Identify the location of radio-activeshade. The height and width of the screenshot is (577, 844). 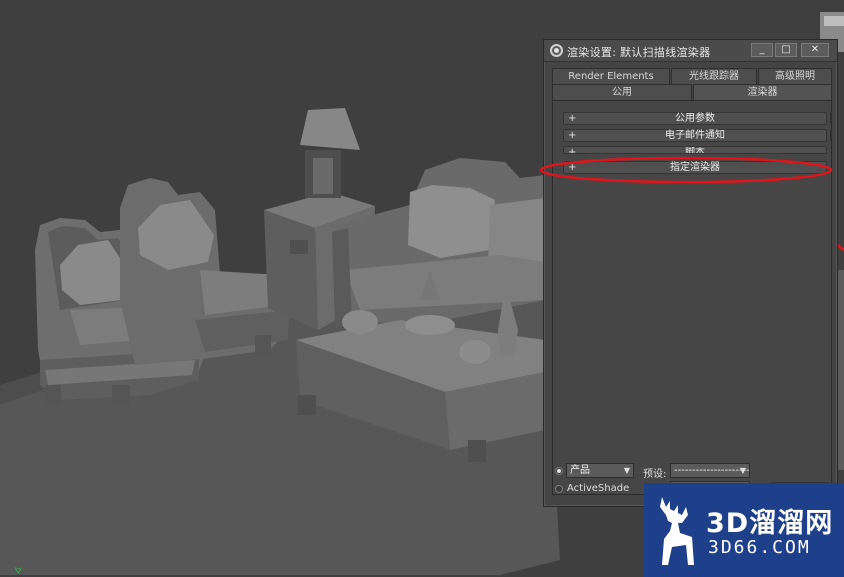
(559, 489).